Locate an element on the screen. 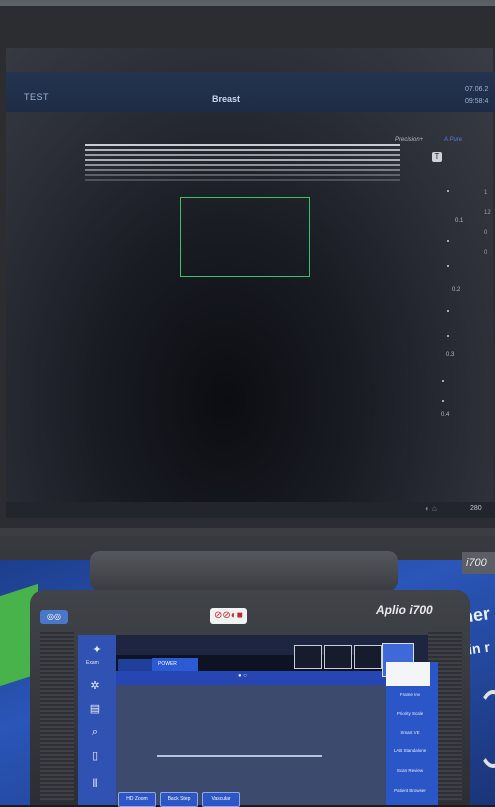 The height and width of the screenshot is (807, 495). tab-previous is located at coordinates (135, 665).